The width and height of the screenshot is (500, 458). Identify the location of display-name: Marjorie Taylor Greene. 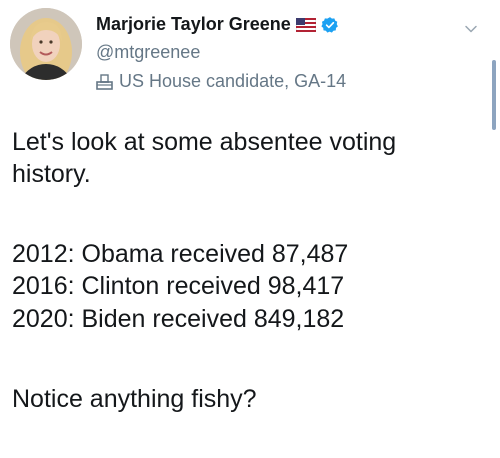
(193, 24).